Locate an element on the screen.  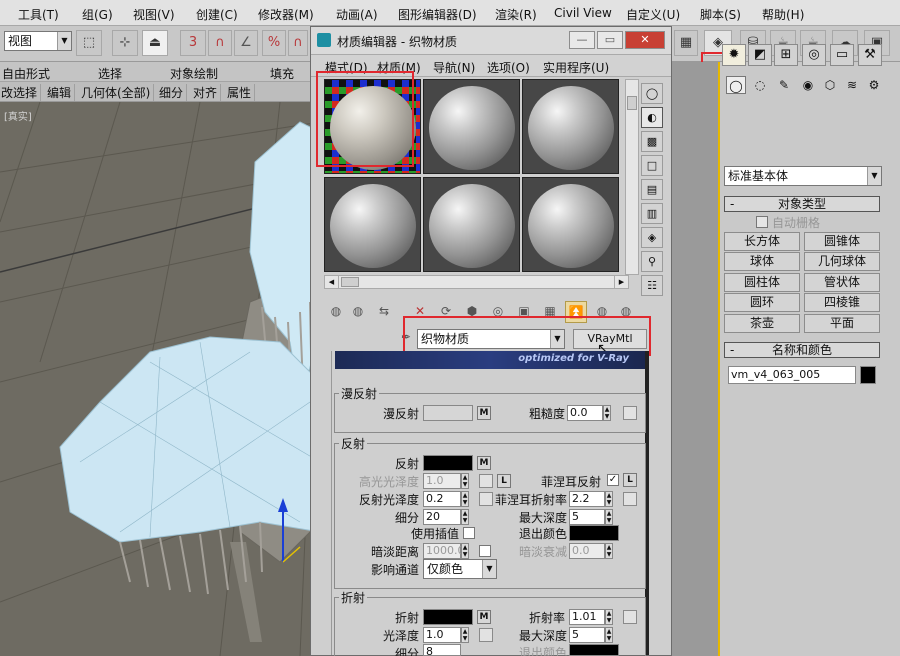
use-interp-checkbox is located at coordinates (469, 533).